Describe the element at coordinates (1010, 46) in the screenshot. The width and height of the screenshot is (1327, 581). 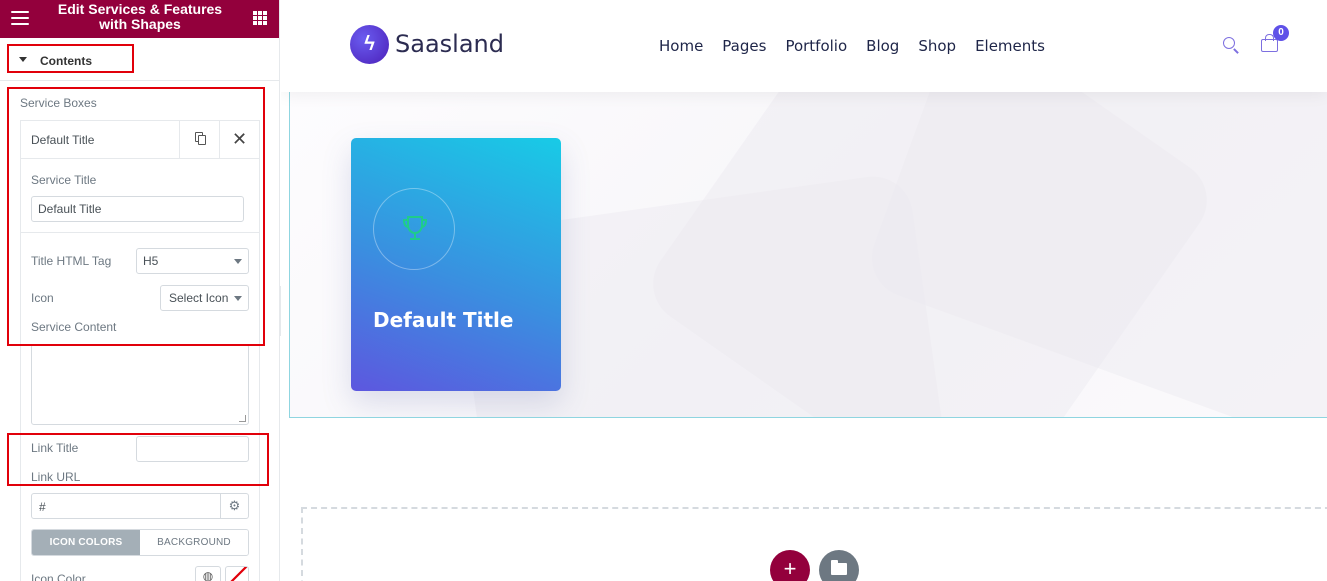
I see `nav-item-elements: Elements` at that location.